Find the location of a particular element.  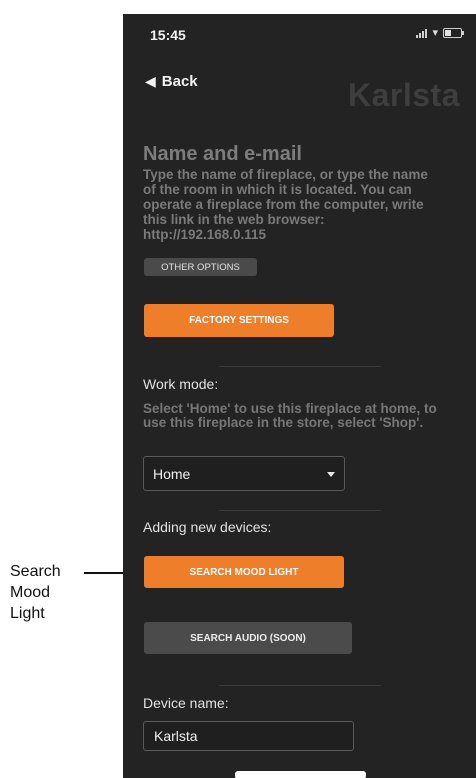

factory-settings-button: FACTORY SETTINGS is located at coordinates (239, 320).